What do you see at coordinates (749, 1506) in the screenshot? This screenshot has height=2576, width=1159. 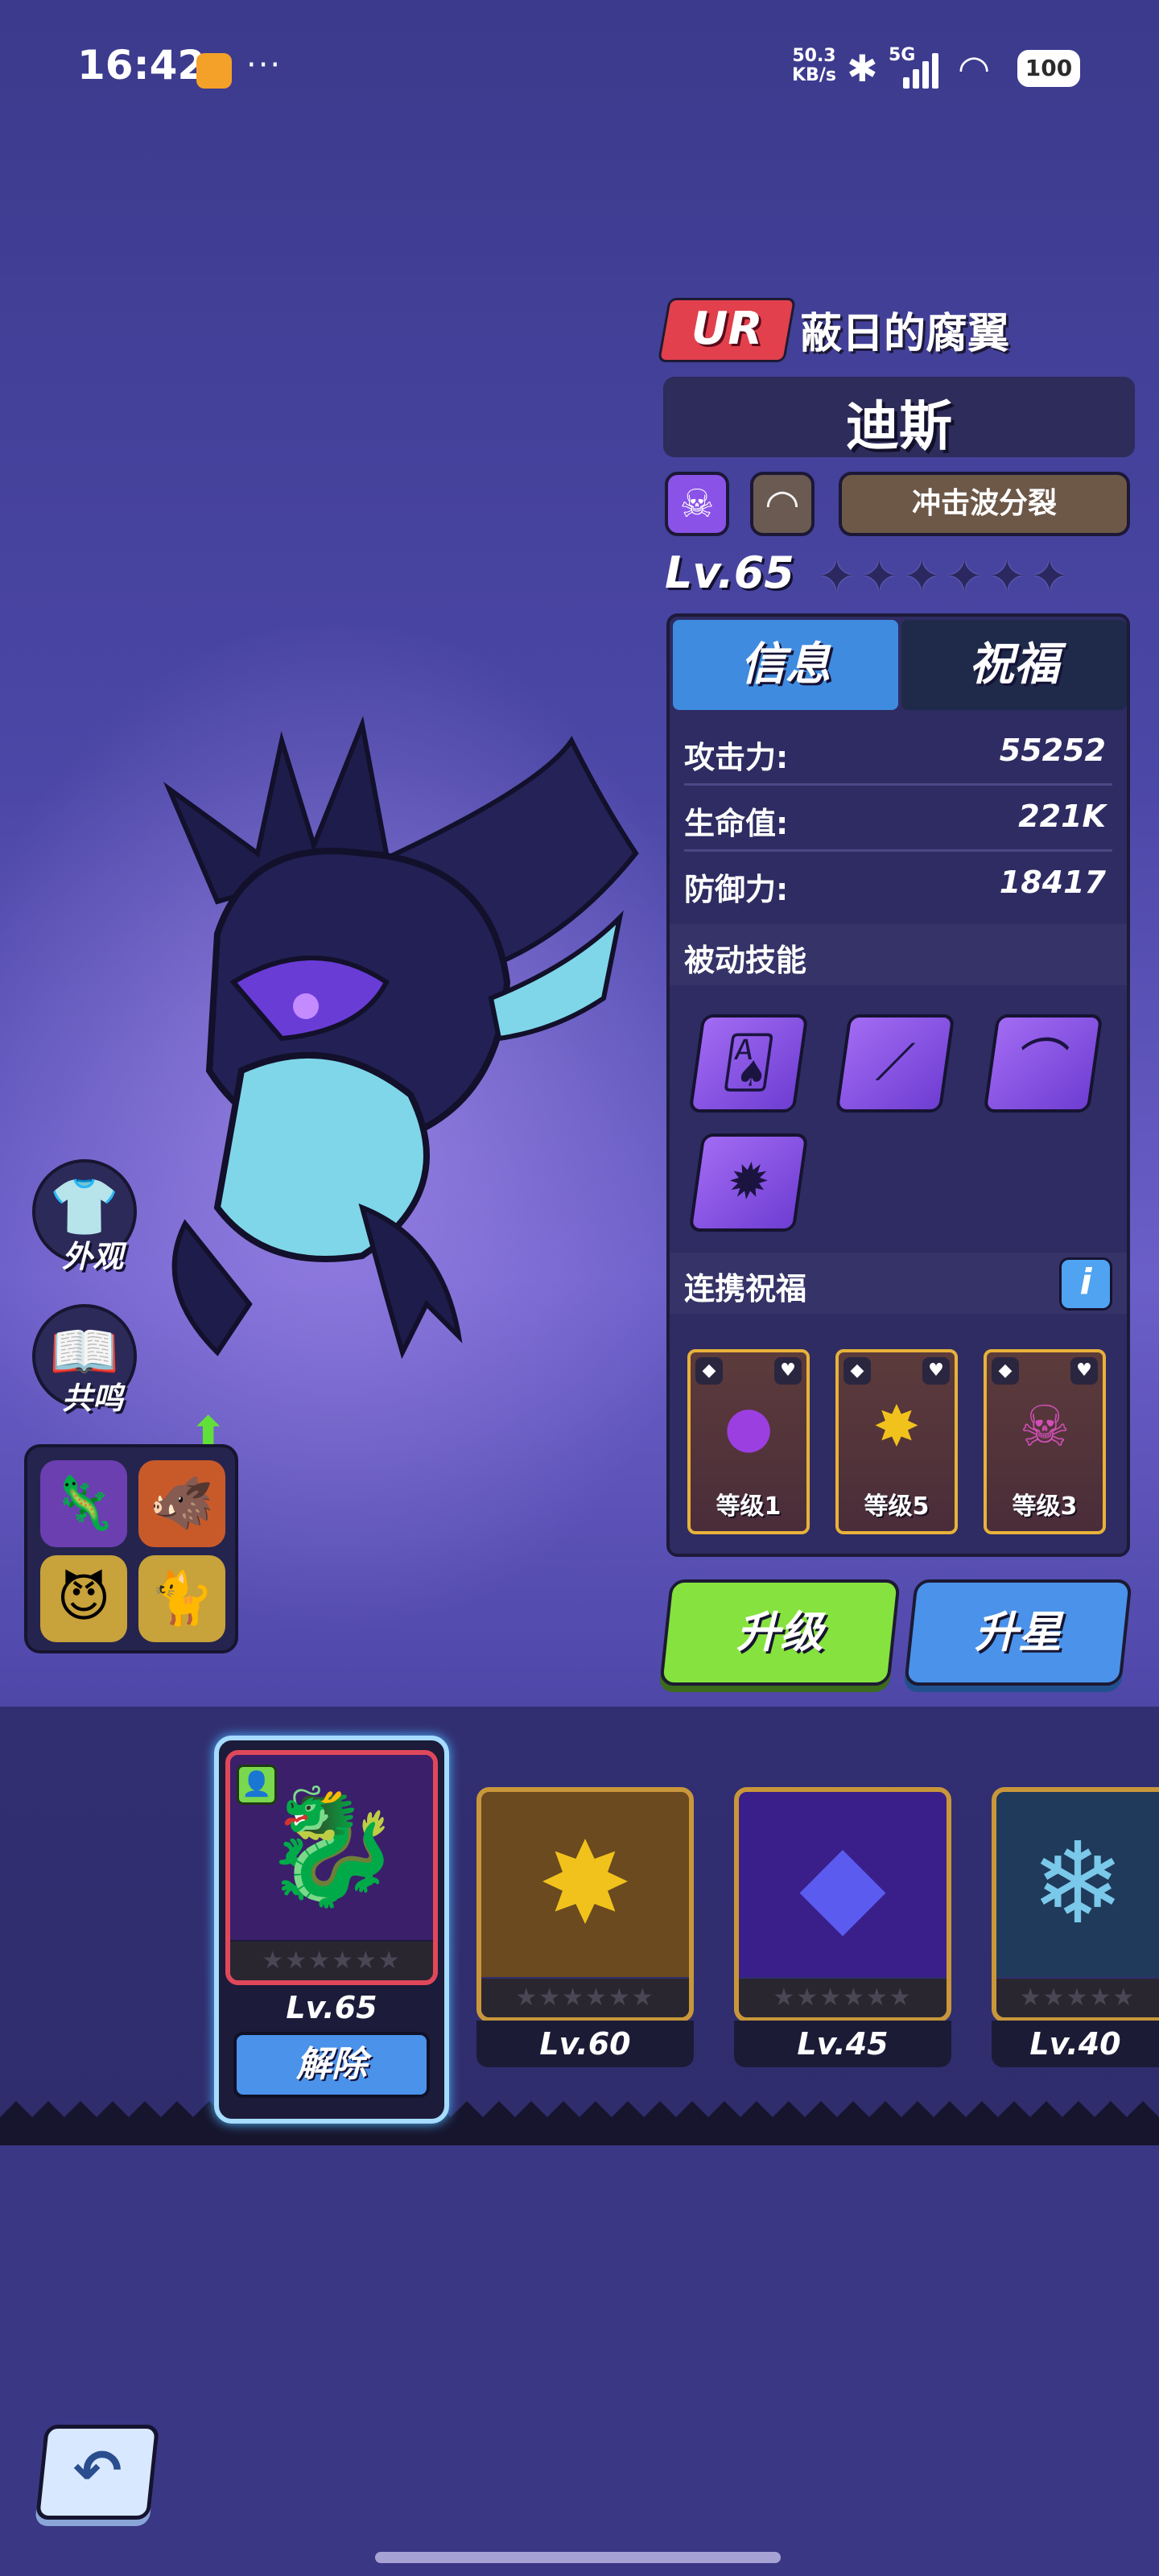 I see `blessing-level: 等级1` at bounding box center [749, 1506].